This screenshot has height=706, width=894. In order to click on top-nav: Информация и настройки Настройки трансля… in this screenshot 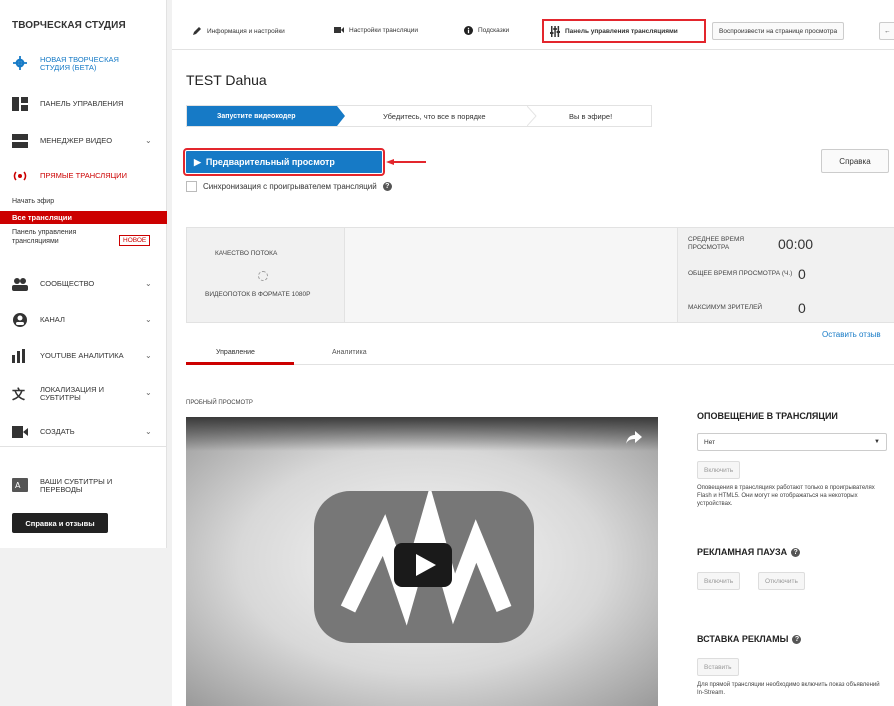, I will do `click(533, 32)`.